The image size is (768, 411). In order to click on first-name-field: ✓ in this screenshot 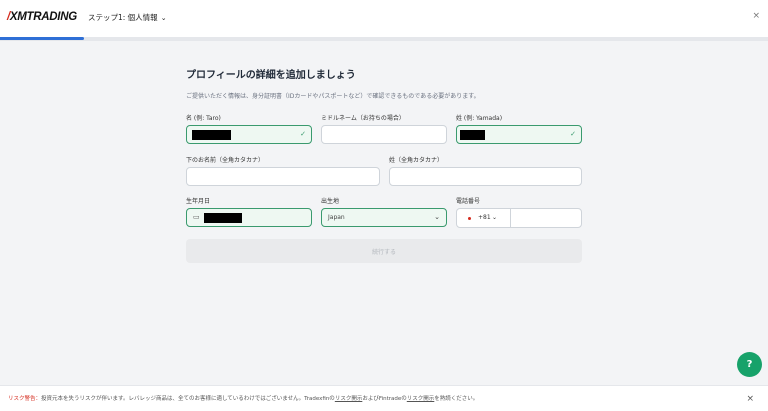, I will do `click(249, 134)`.